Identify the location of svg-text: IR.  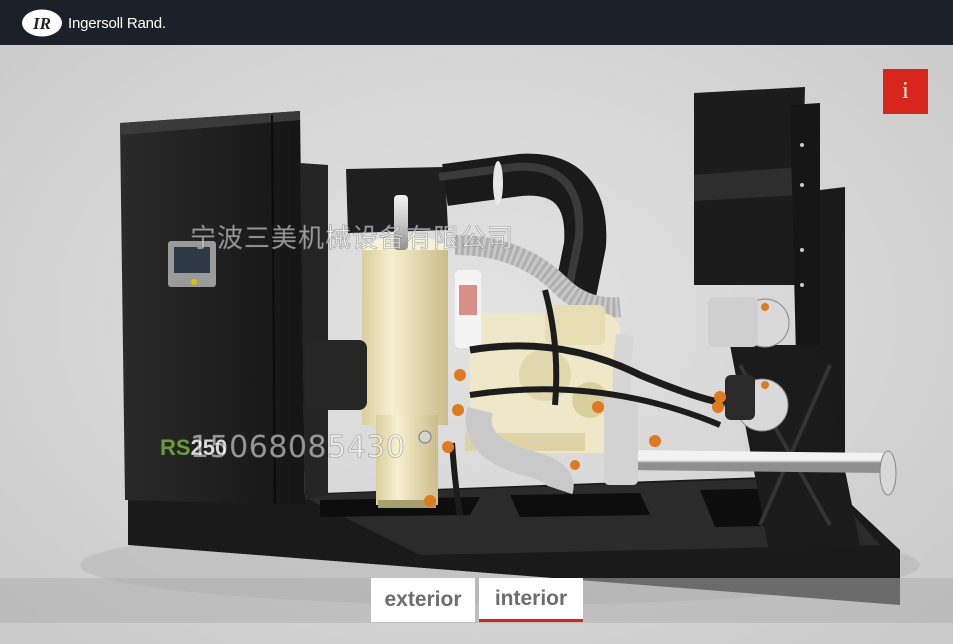
(41, 23).